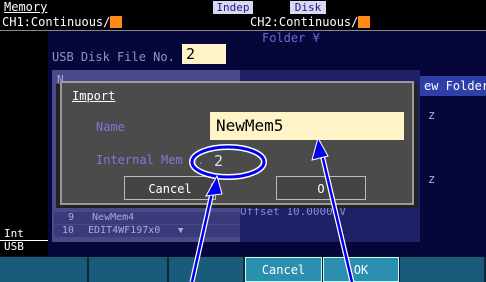 This screenshot has height=282, width=486. I want to click on ch1-status: CH1:Continuous/, so click(62, 22).